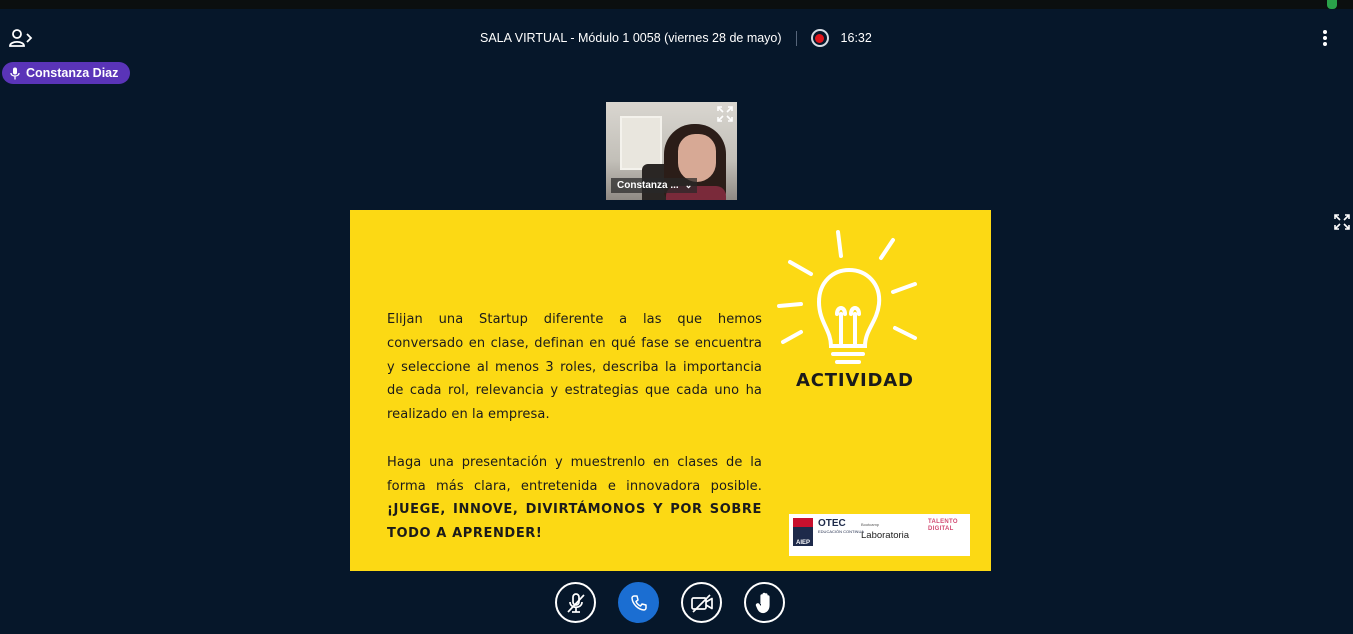 This screenshot has height=634, width=1353. I want to click on webcam-expand-button, so click(725, 114).